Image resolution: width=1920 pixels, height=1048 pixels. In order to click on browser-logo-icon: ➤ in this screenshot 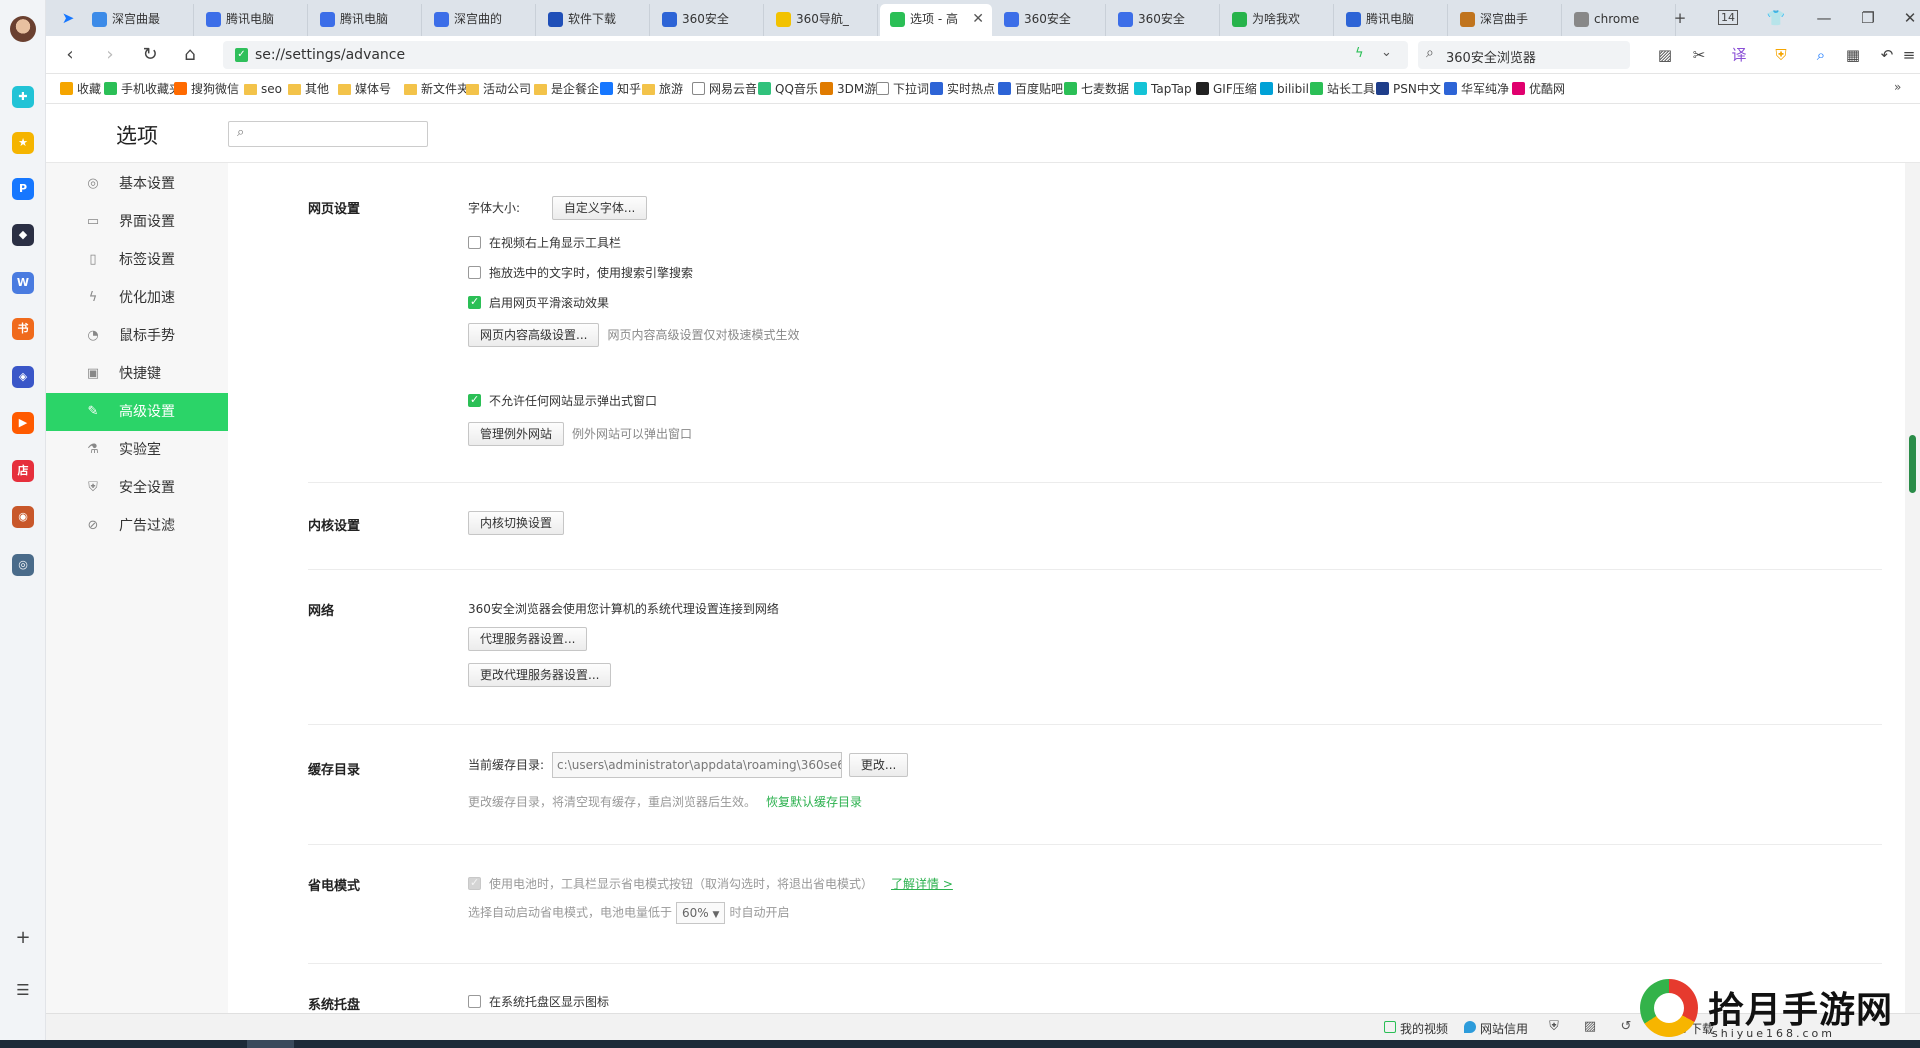, I will do `click(68, 18)`.